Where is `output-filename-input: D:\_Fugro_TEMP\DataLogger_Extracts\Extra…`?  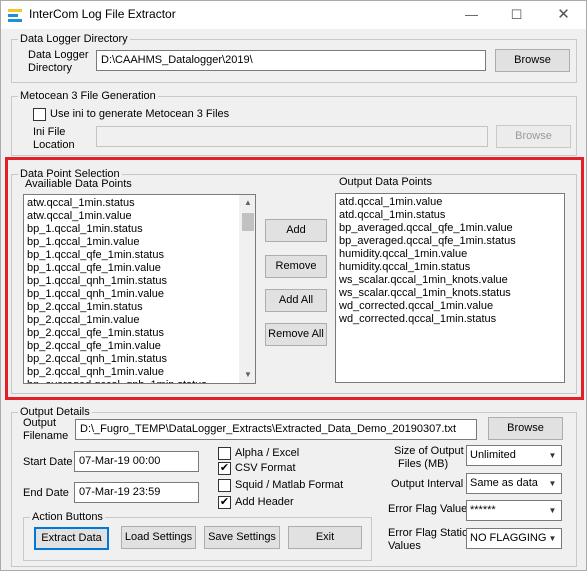 output-filename-input: D:\_Fugro_TEMP\DataLogger_Extracts\Extra… is located at coordinates (276, 429).